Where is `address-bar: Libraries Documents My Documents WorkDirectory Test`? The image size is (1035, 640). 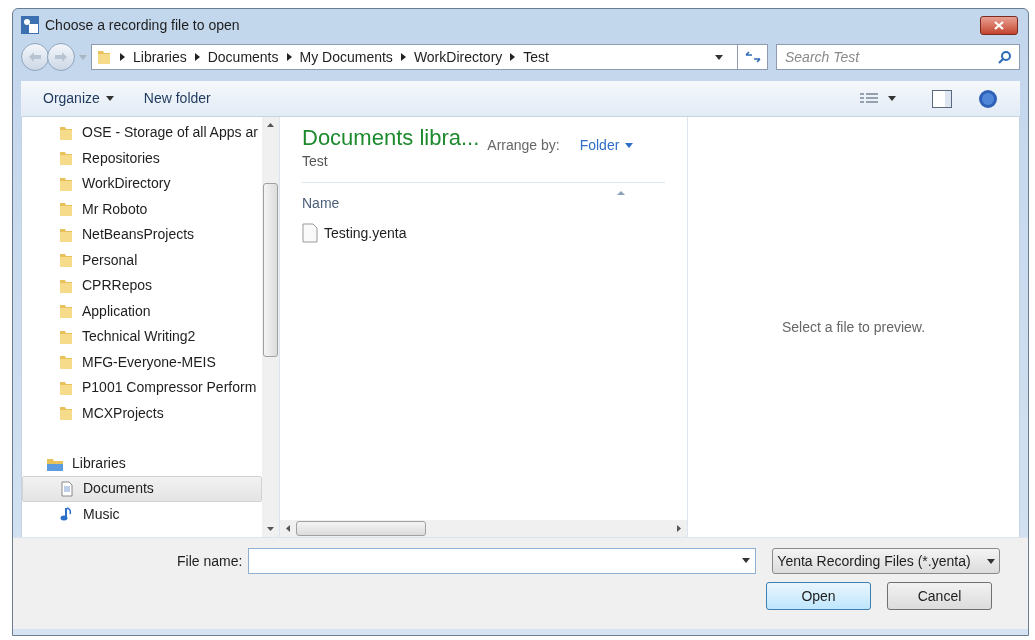 address-bar: Libraries Documents My Documents WorkDirectory Test is located at coordinates (429, 57).